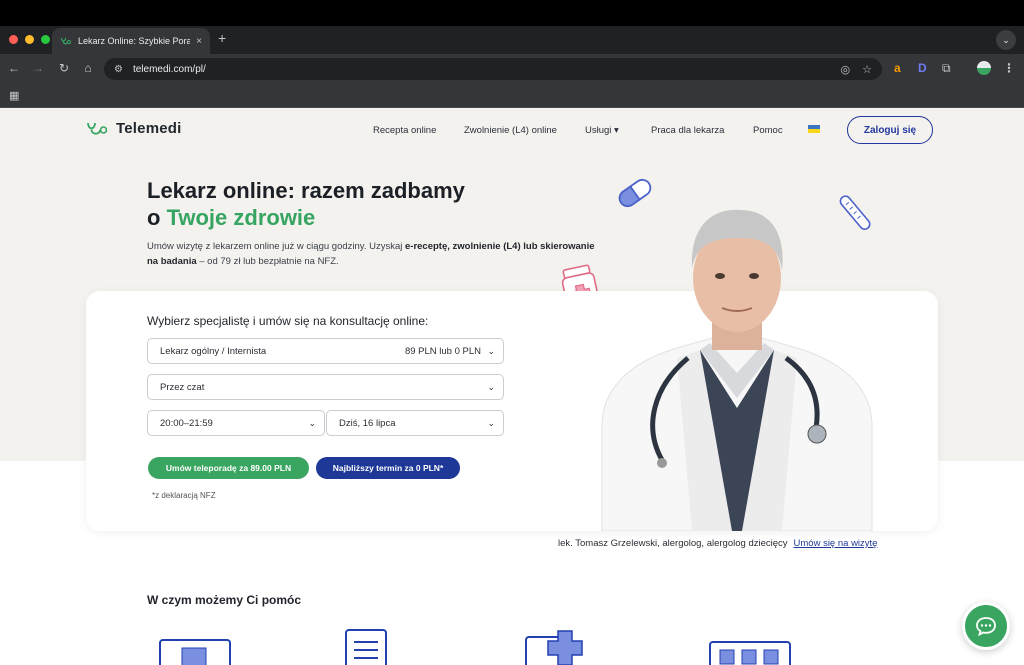 The height and width of the screenshot is (665, 1024). Describe the element at coordinates (14, 95) in the screenshot. I see `apps-grid-icon: ▦` at that location.